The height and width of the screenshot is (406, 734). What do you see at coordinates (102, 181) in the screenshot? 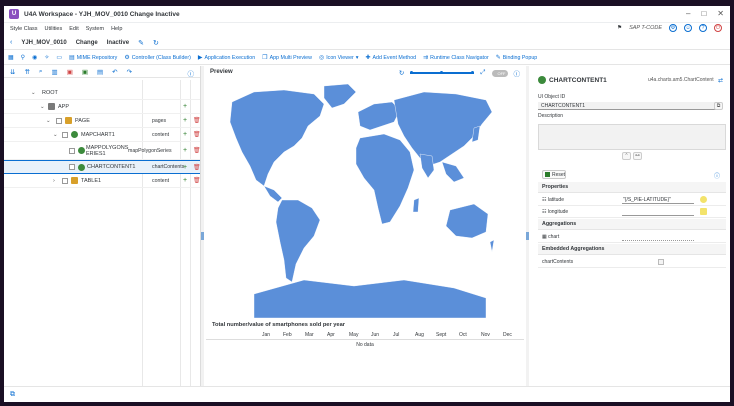
I see `tree-row-table: › TABLE1 content + 🗑` at bounding box center [102, 181].